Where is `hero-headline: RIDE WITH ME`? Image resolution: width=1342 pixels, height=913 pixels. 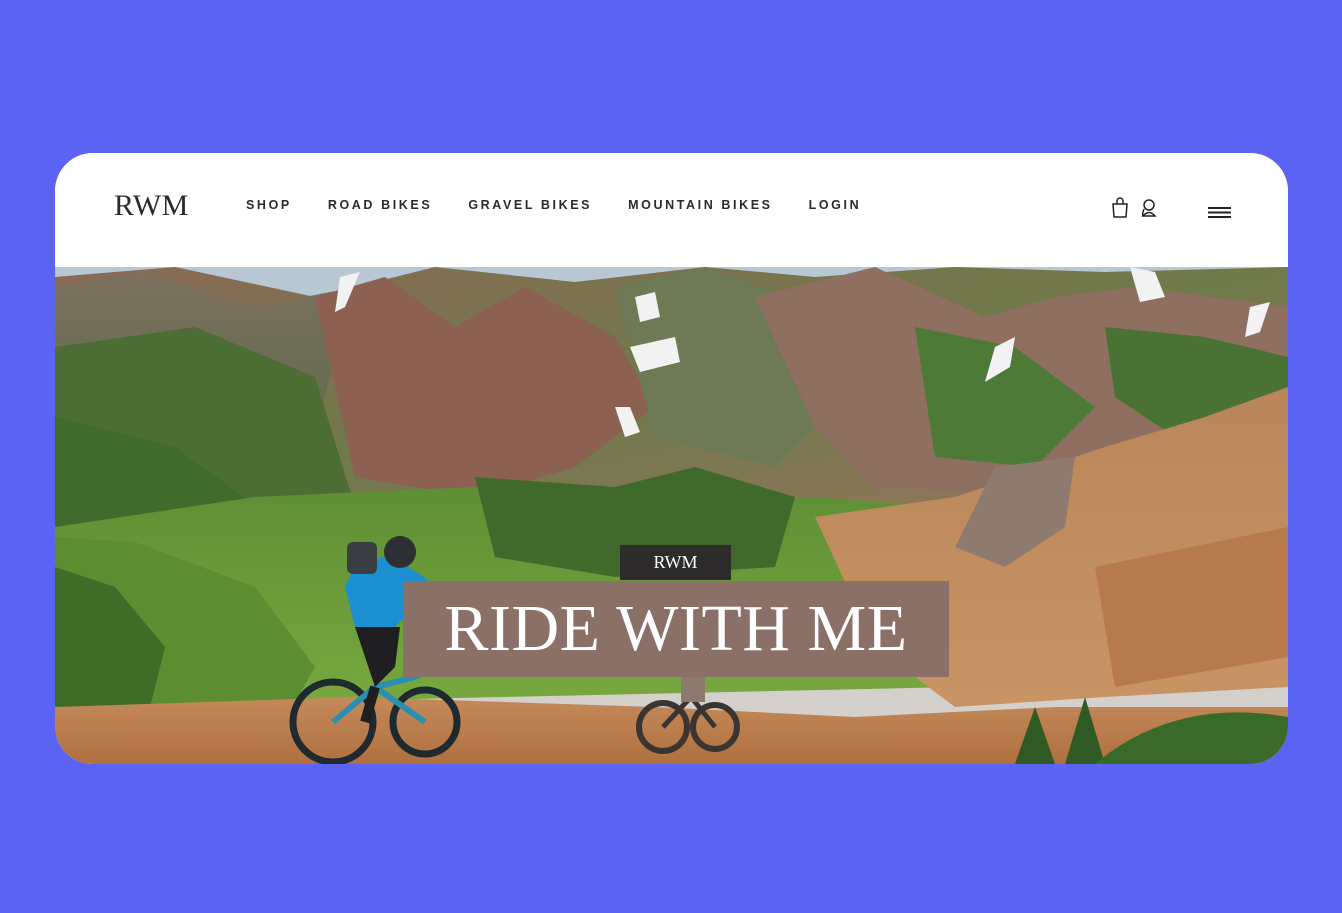 hero-headline: RIDE WITH ME is located at coordinates (676, 628).